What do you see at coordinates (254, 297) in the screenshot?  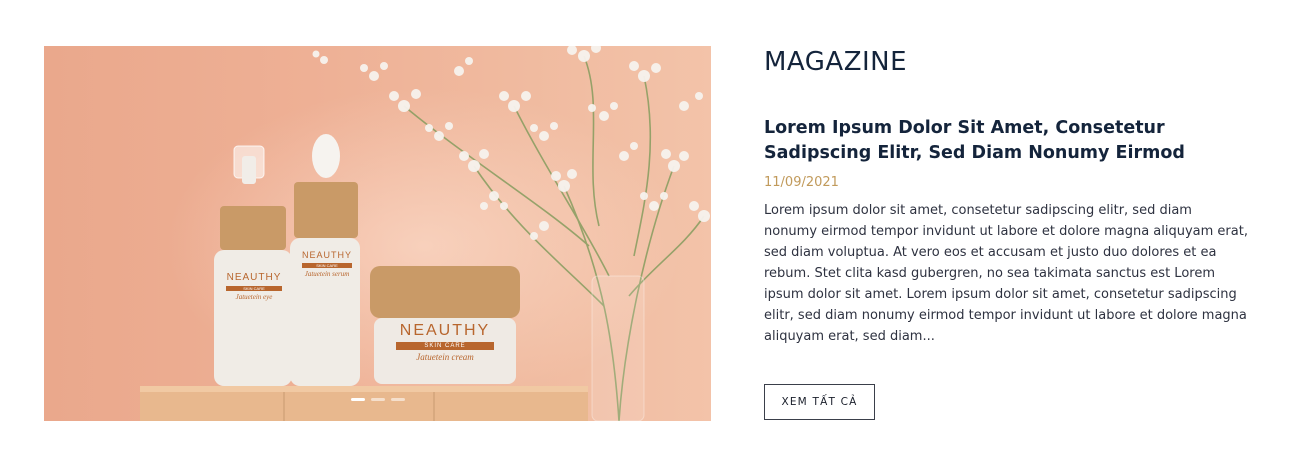 I see `product-name: Jatuetein eye` at bounding box center [254, 297].